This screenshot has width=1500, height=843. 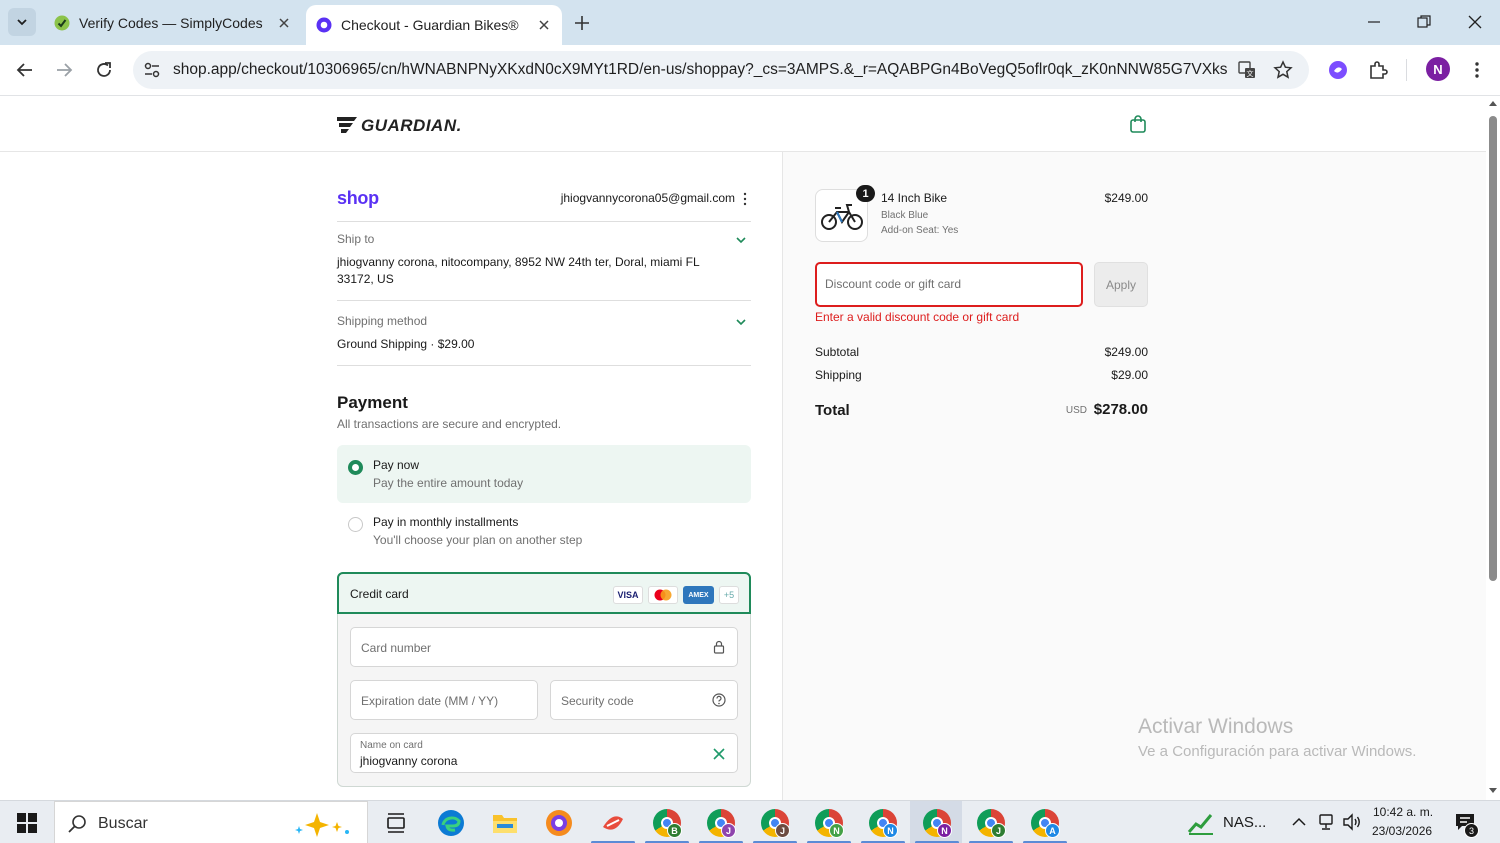 What do you see at coordinates (1126, 198) in the screenshot?
I see `item-price: $249.00` at bounding box center [1126, 198].